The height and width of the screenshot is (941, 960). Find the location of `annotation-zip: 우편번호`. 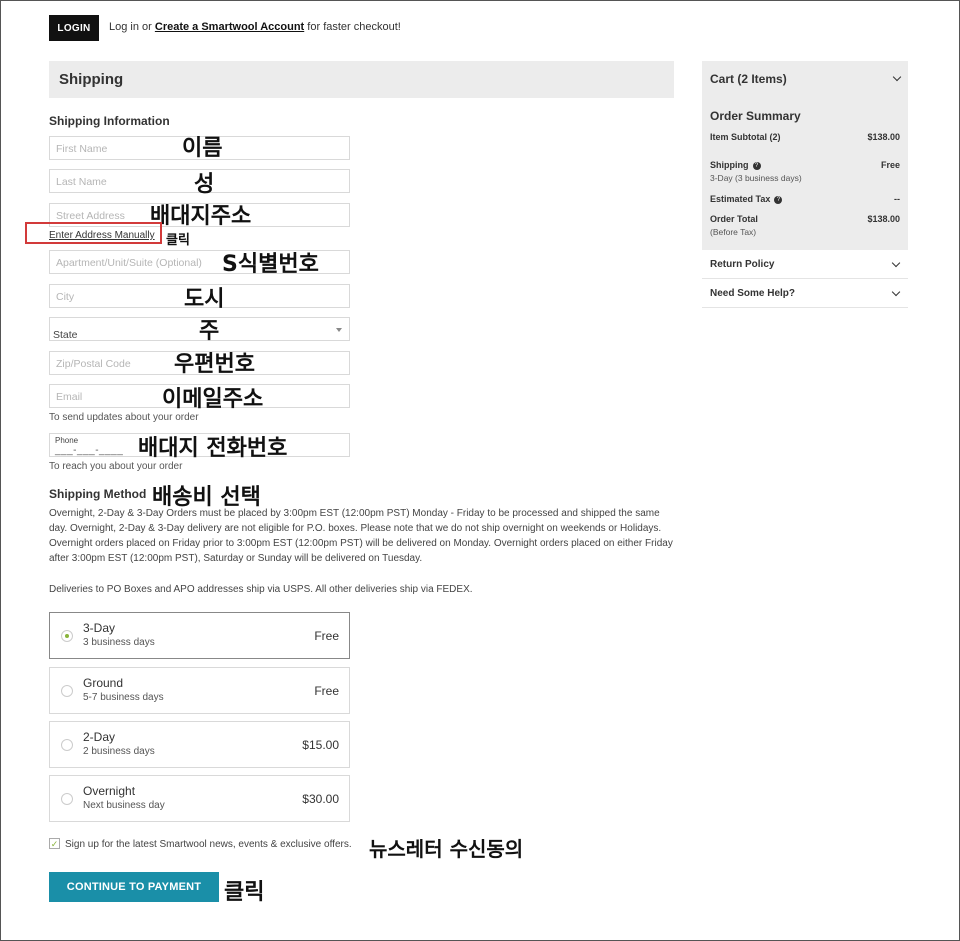

annotation-zip: 우편번호 is located at coordinates (214, 364).